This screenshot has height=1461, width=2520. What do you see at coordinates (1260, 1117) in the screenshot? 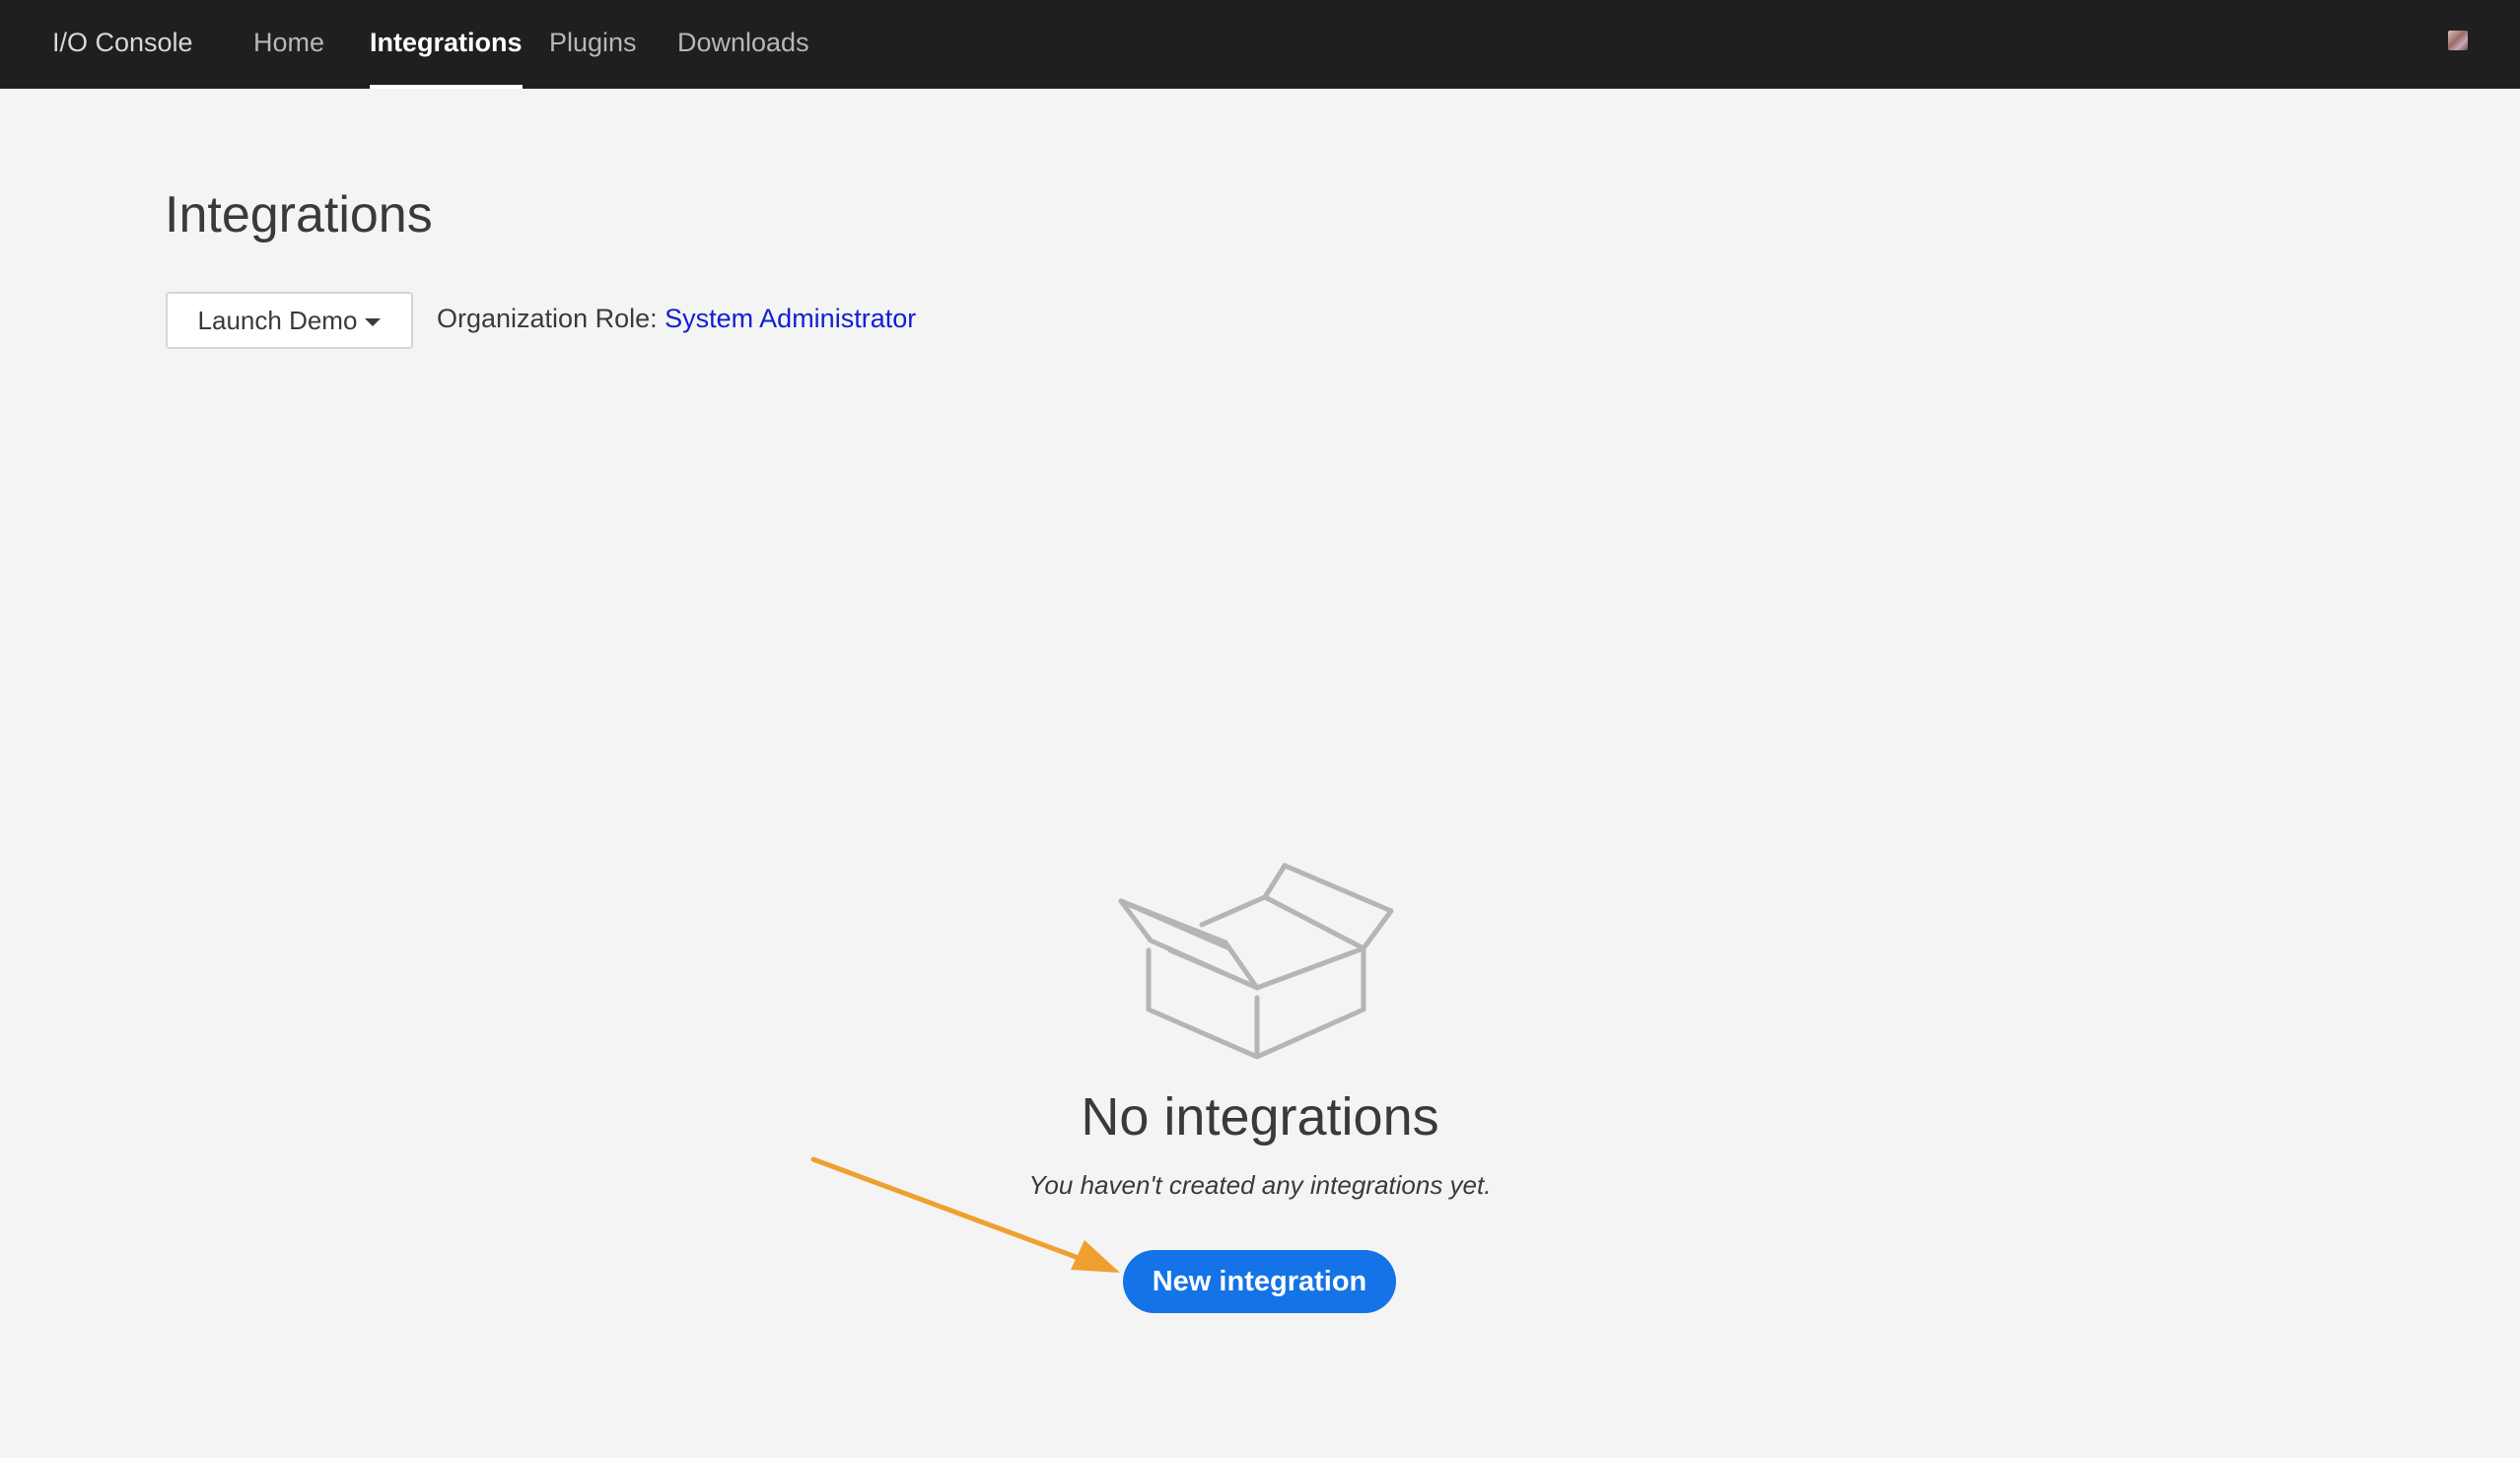
I see `empty-state-title: No integrations` at bounding box center [1260, 1117].